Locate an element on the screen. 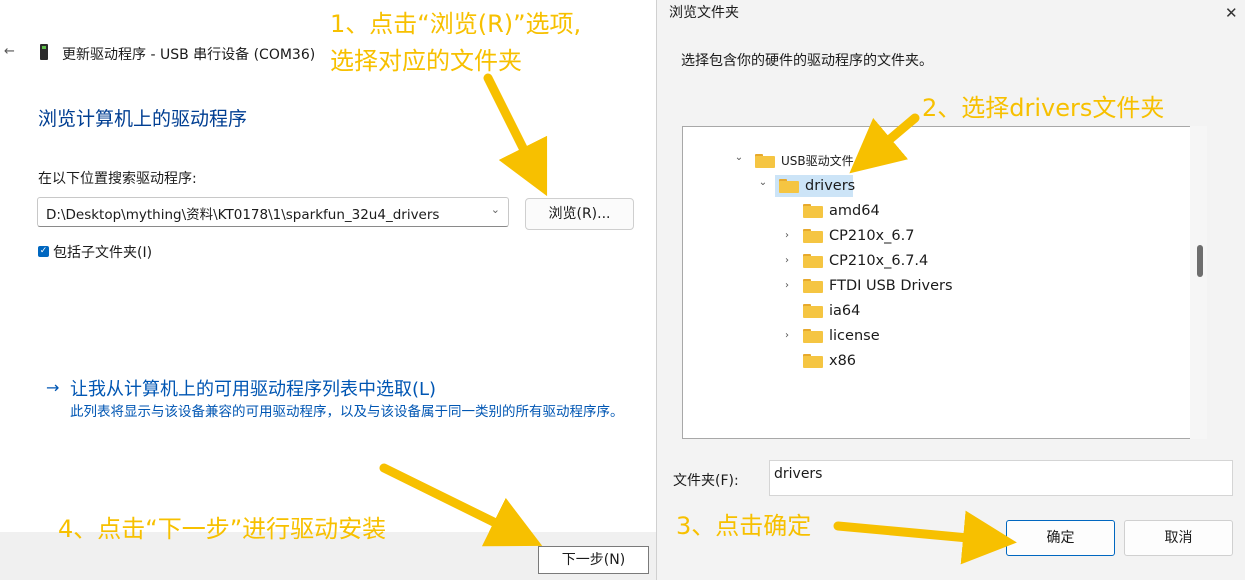 The height and width of the screenshot is (580, 1245). wizard-title: 更新驱动程序 - USB 串行设备 (COM36) is located at coordinates (189, 55).